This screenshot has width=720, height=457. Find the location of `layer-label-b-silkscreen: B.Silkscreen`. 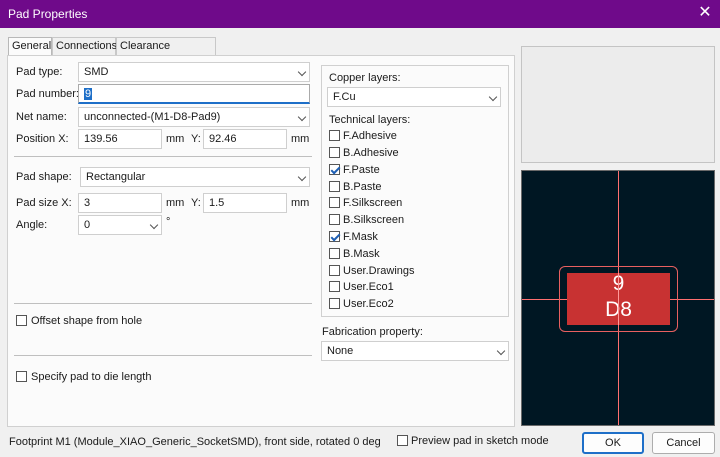

layer-label-b-silkscreen: B.Silkscreen is located at coordinates (374, 220).